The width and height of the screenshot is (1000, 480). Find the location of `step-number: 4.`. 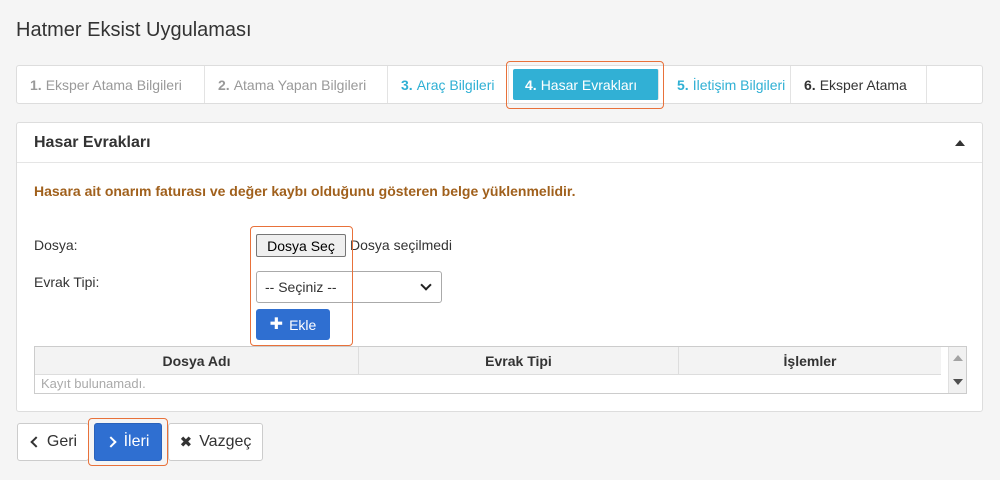

step-number: 4. is located at coordinates (531, 84).